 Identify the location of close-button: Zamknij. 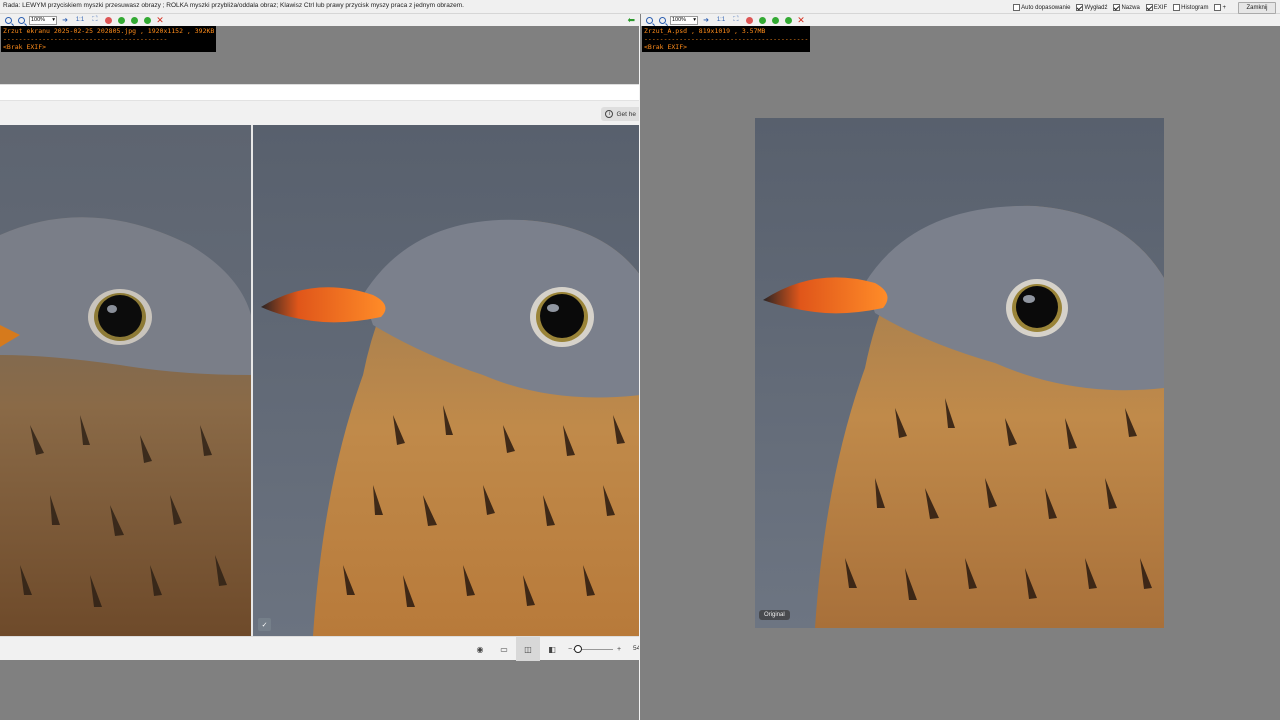
(1257, 7).